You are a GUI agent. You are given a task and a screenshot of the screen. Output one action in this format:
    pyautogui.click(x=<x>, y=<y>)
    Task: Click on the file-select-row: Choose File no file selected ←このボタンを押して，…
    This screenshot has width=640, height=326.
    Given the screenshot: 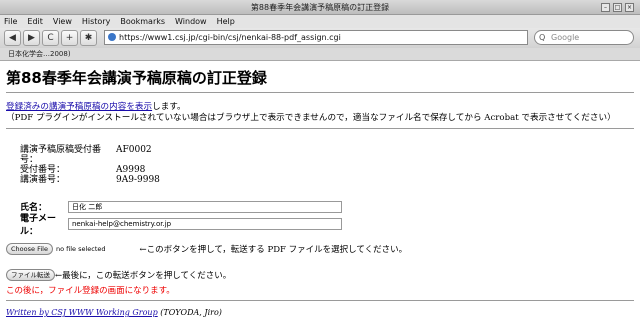 What is the action you would take?
    pyautogui.click(x=320, y=249)
    